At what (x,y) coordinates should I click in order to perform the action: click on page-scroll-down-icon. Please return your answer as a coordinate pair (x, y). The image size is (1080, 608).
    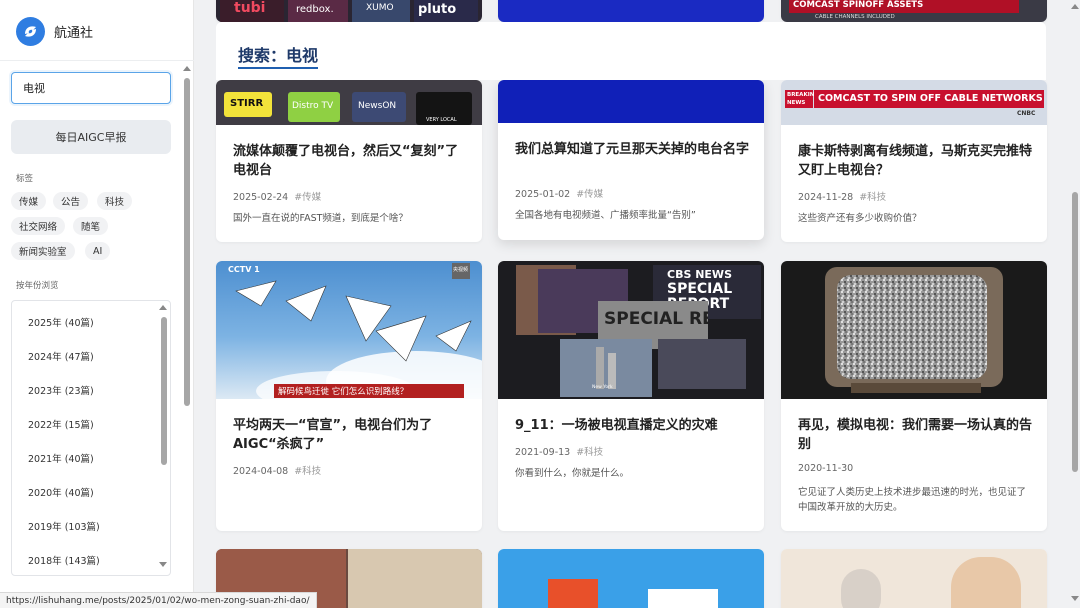
    Looking at the image, I should click on (1075, 598).